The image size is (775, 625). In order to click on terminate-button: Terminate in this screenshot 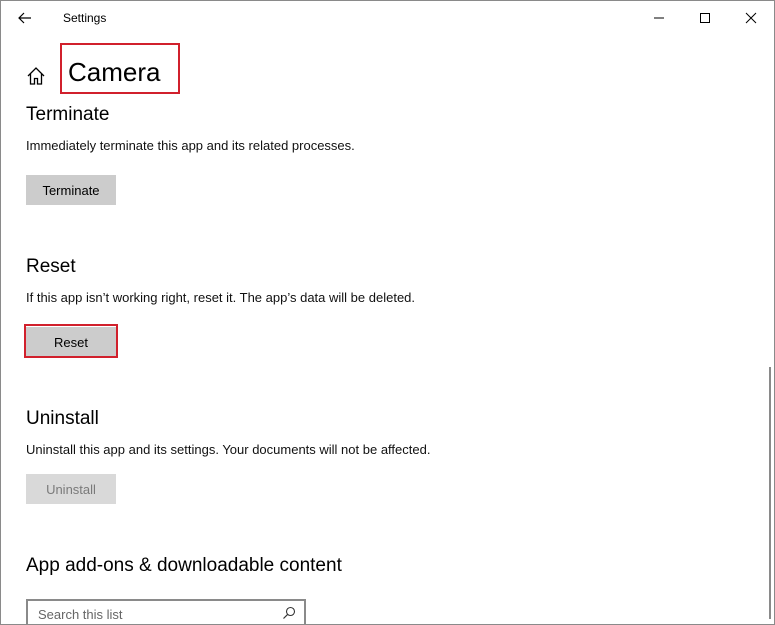, I will do `click(71, 190)`.